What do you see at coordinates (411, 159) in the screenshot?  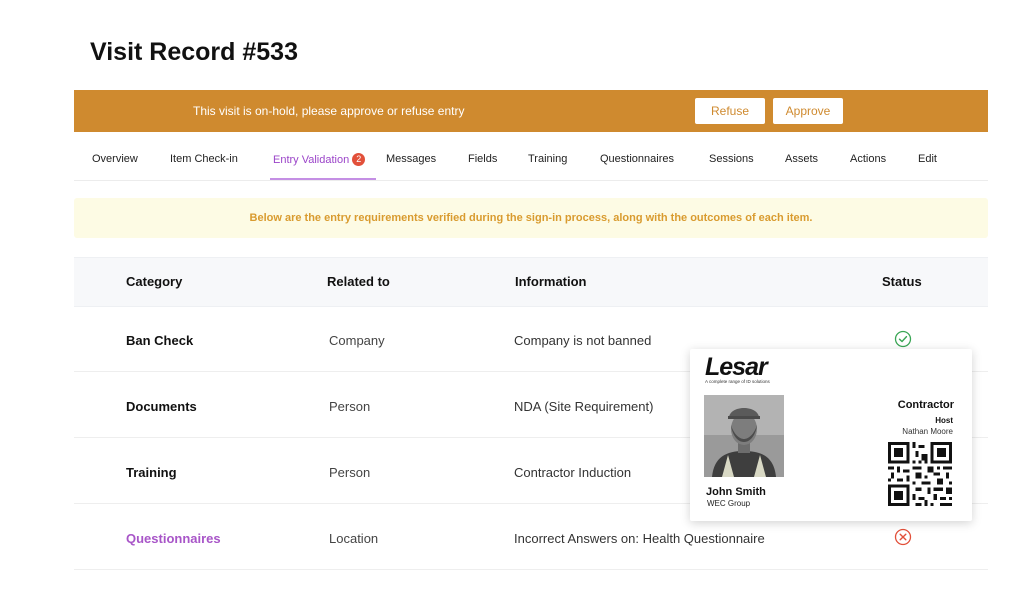 I see `tab-messages: Messages` at bounding box center [411, 159].